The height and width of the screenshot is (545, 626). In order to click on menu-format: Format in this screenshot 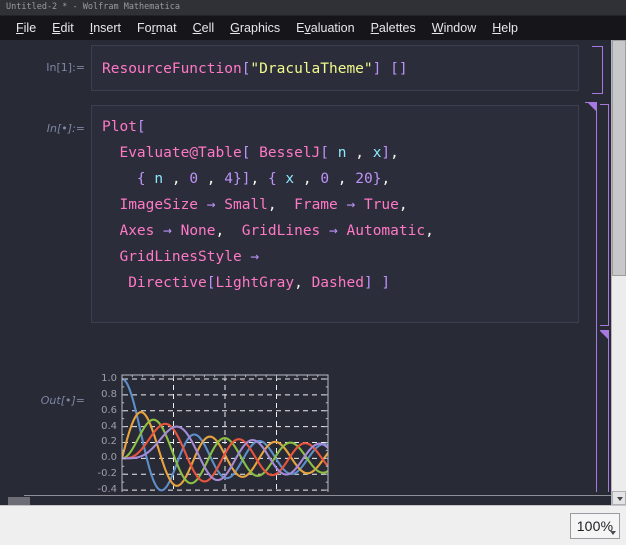, I will do `click(157, 28)`.